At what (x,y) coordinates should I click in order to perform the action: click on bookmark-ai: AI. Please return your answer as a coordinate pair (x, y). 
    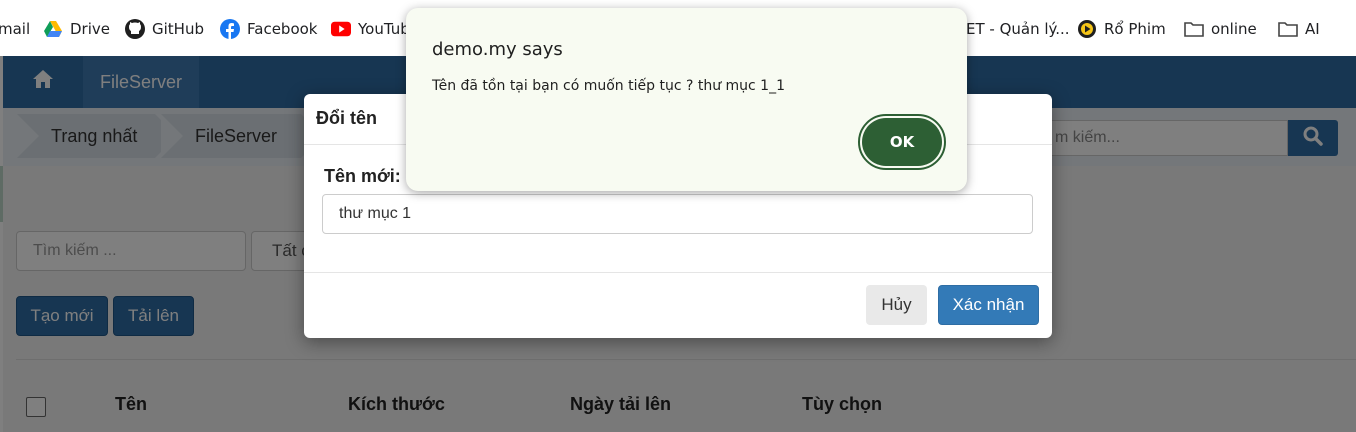
    Looking at the image, I should click on (1299, 29).